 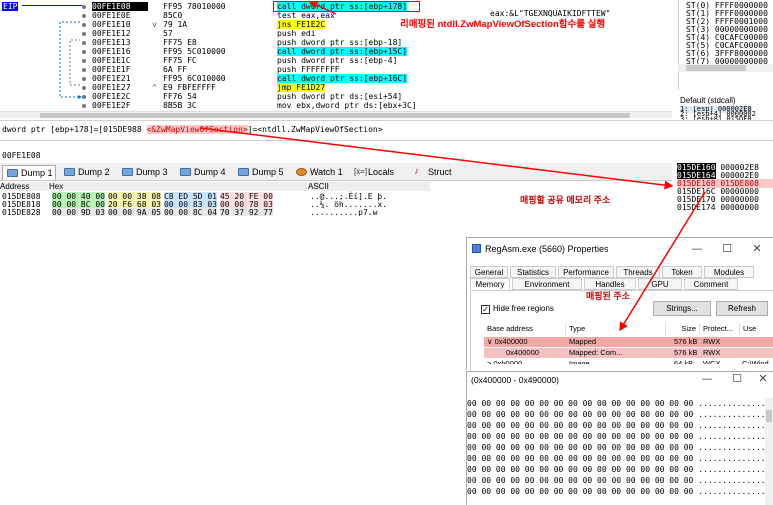 I want to click on tab-environment: Environment, so click(x=547, y=284).